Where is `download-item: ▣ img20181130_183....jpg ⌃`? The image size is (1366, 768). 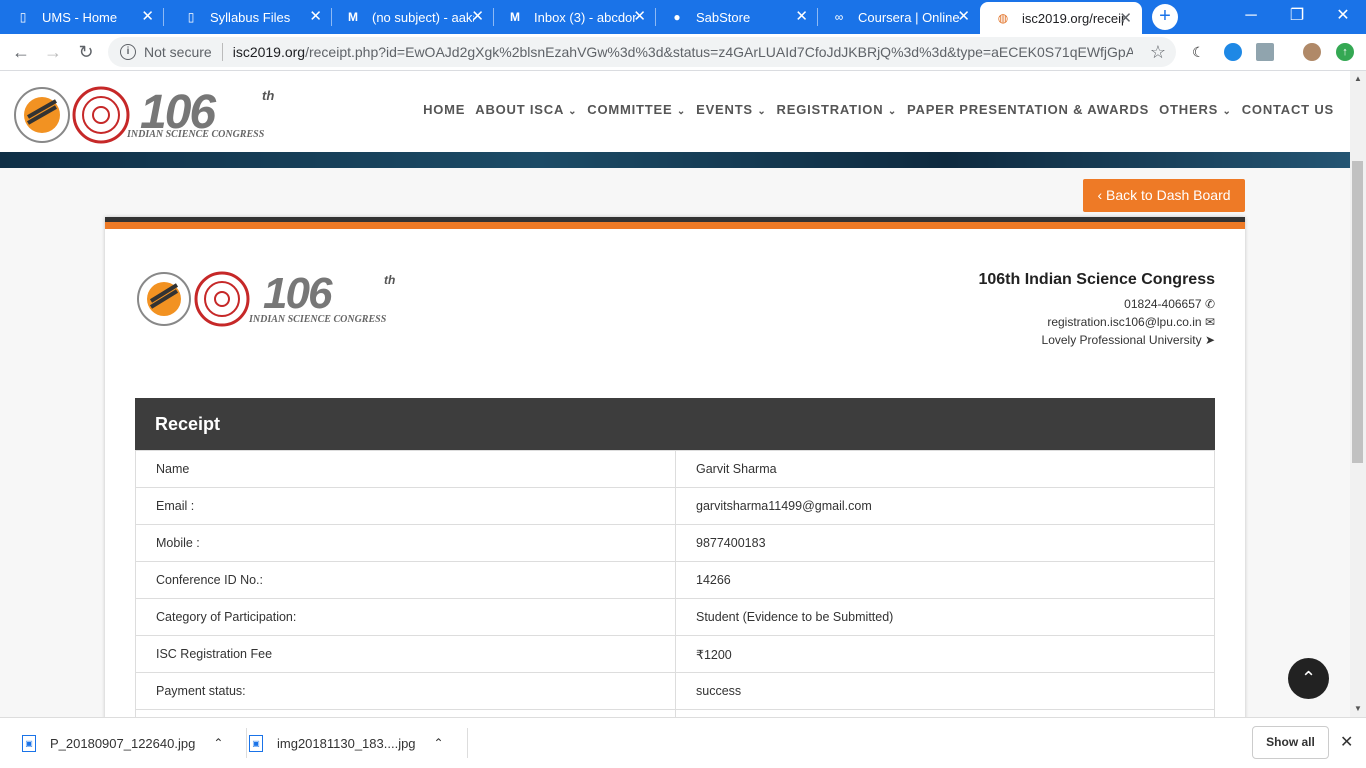 download-item: ▣ img20181130_183....jpg ⌃ is located at coordinates (358, 743).